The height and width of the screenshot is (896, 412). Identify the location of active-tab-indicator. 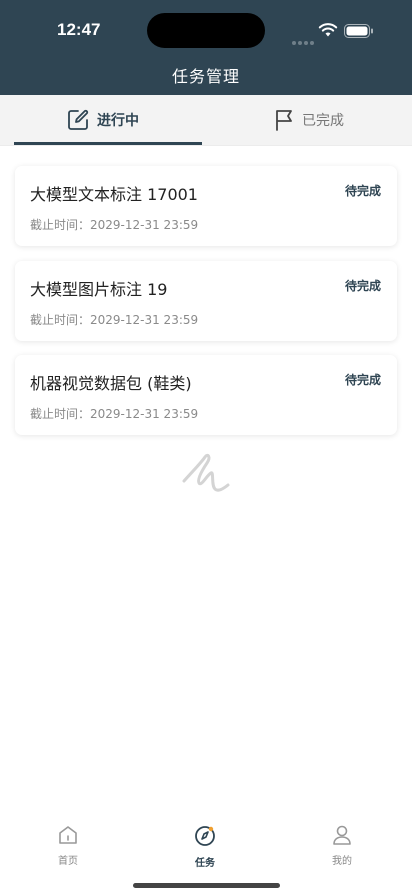
(108, 143).